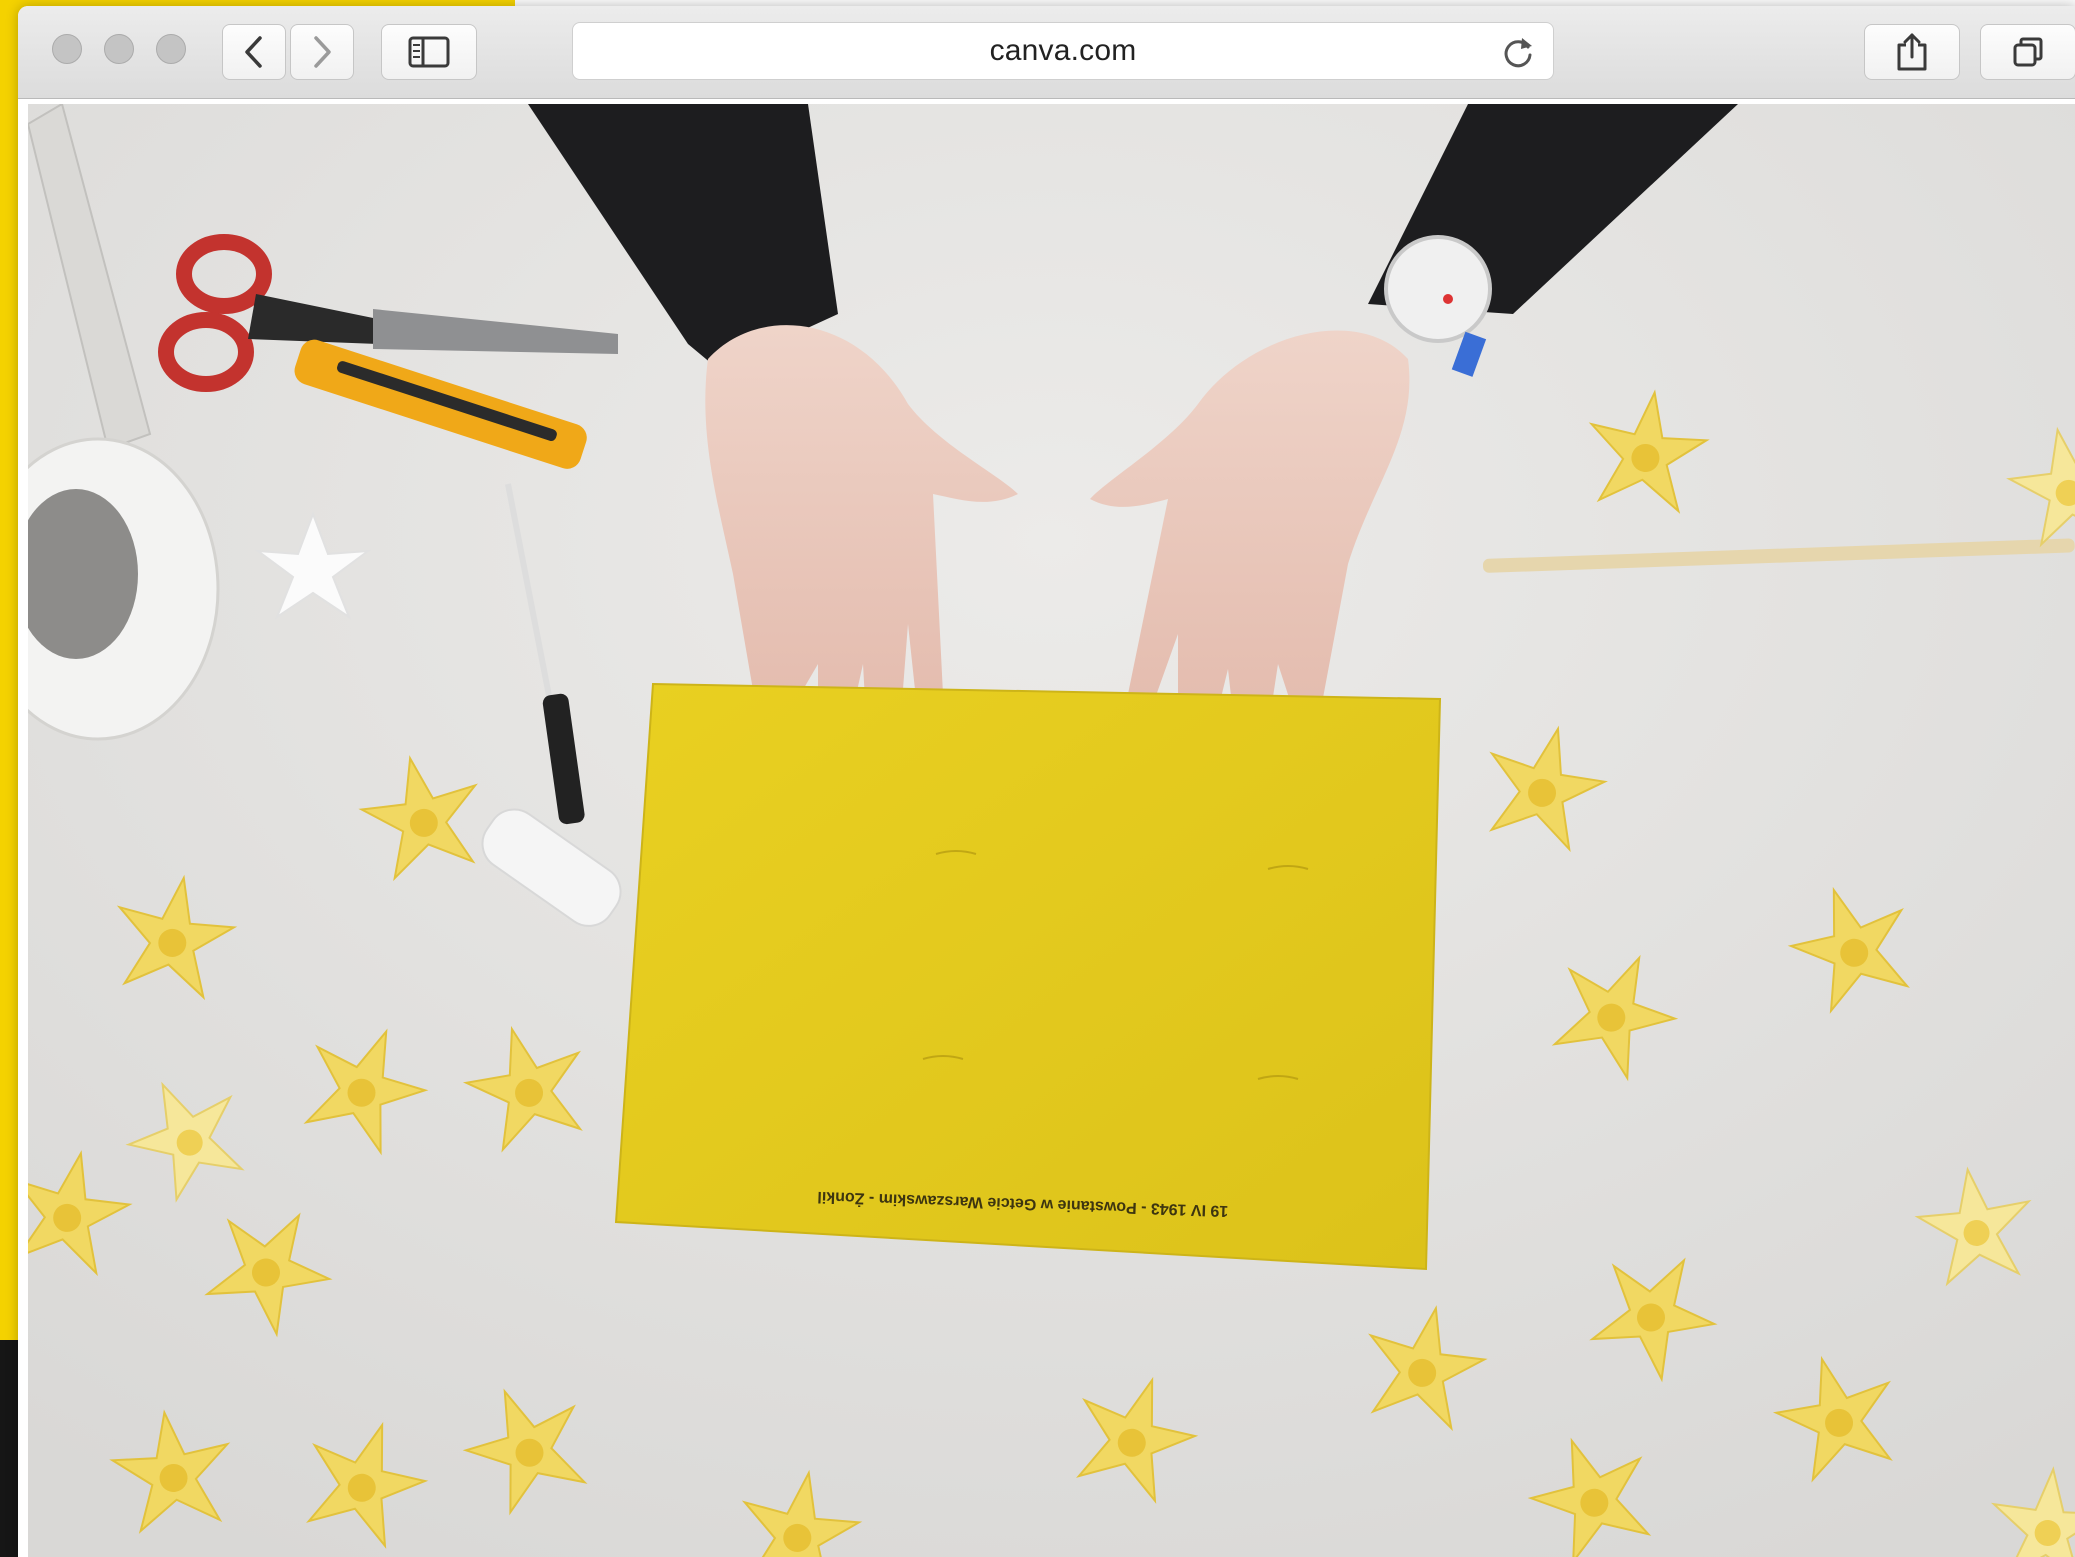 The width and height of the screenshot is (2075, 1557). I want to click on zoom-window-button, so click(171, 49).